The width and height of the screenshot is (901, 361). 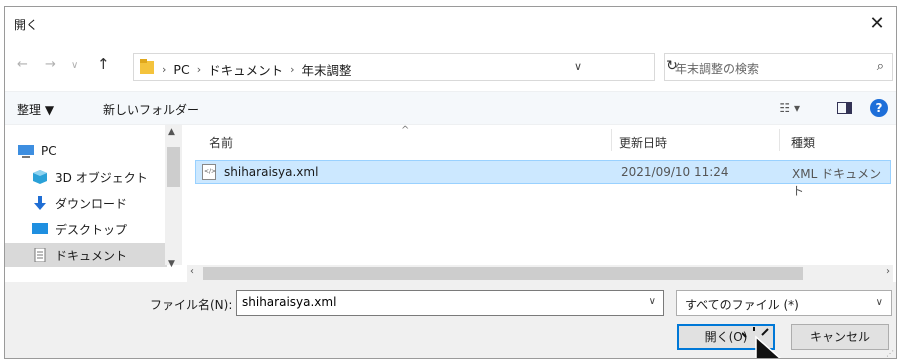 What do you see at coordinates (173, 197) in the screenshot?
I see `nav-scrollbar: ▲ ▼` at bounding box center [173, 197].